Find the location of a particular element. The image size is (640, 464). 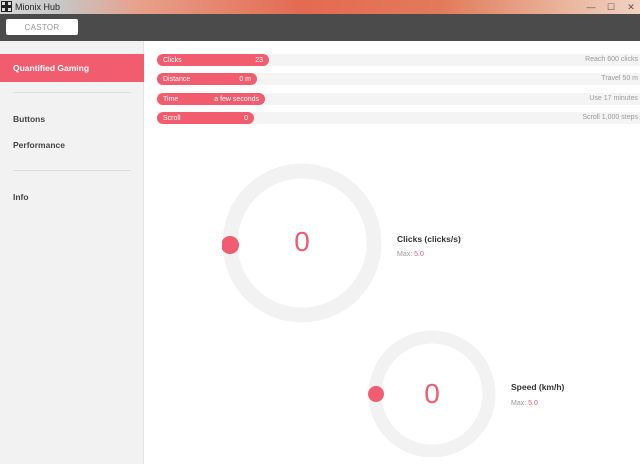

speed-gauge-max: Max: 5.0 is located at coordinates (524, 403).